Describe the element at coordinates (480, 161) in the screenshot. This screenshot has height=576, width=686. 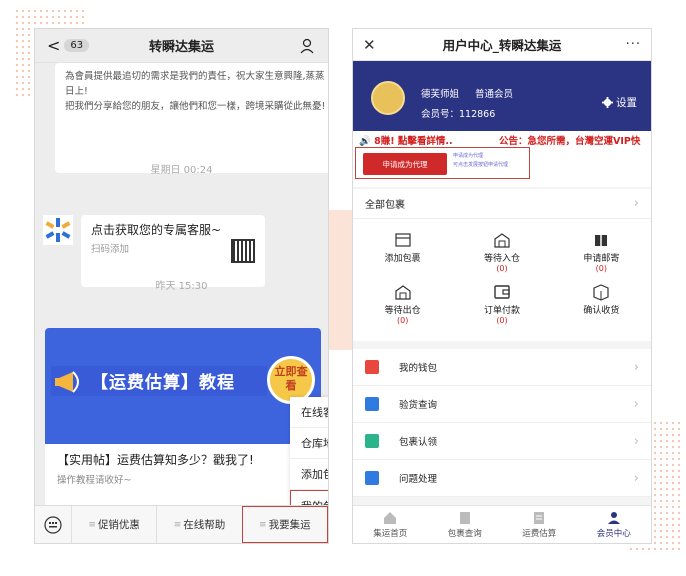
I see `agent-note: 申请成为代理 可点击发展按钮申请代理` at that location.